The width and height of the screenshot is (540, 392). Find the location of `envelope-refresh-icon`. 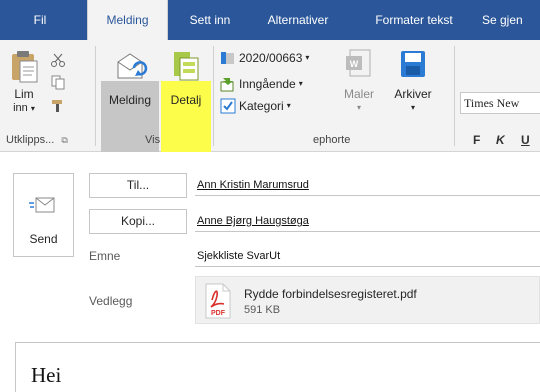

envelope-refresh-icon is located at coordinates (132, 66).